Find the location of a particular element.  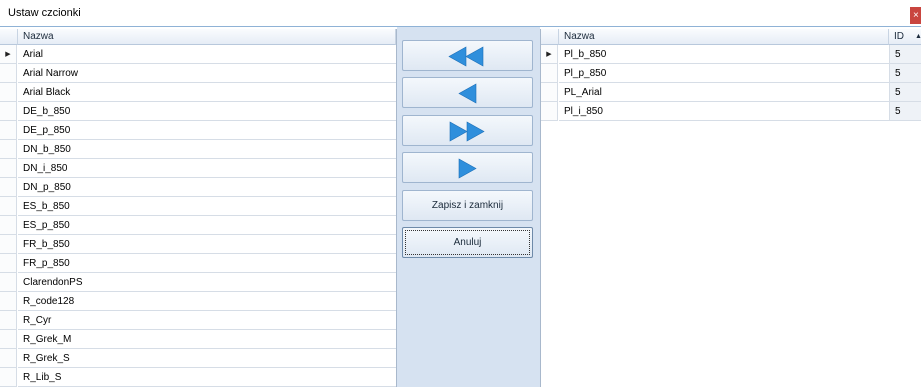

font-name-cell: ES_b_850 is located at coordinates (46, 206).